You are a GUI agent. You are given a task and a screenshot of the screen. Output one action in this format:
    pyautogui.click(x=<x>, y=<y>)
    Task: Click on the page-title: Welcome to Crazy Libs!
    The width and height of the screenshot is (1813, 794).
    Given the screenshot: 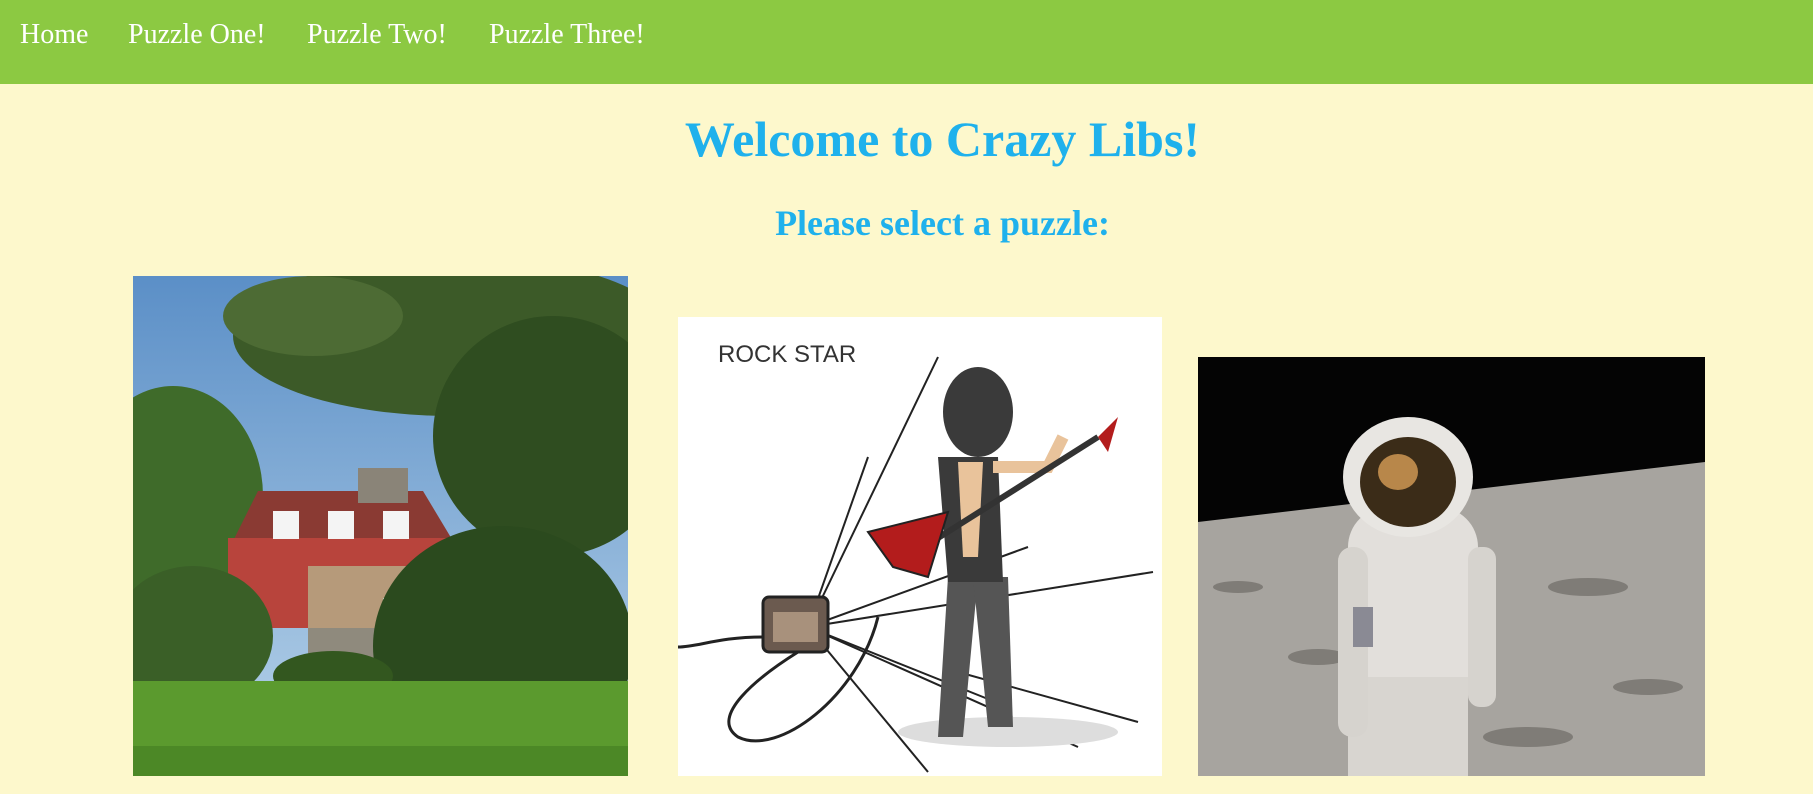 What is the action you would take?
    pyautogui.click(x=942, y=139)
    